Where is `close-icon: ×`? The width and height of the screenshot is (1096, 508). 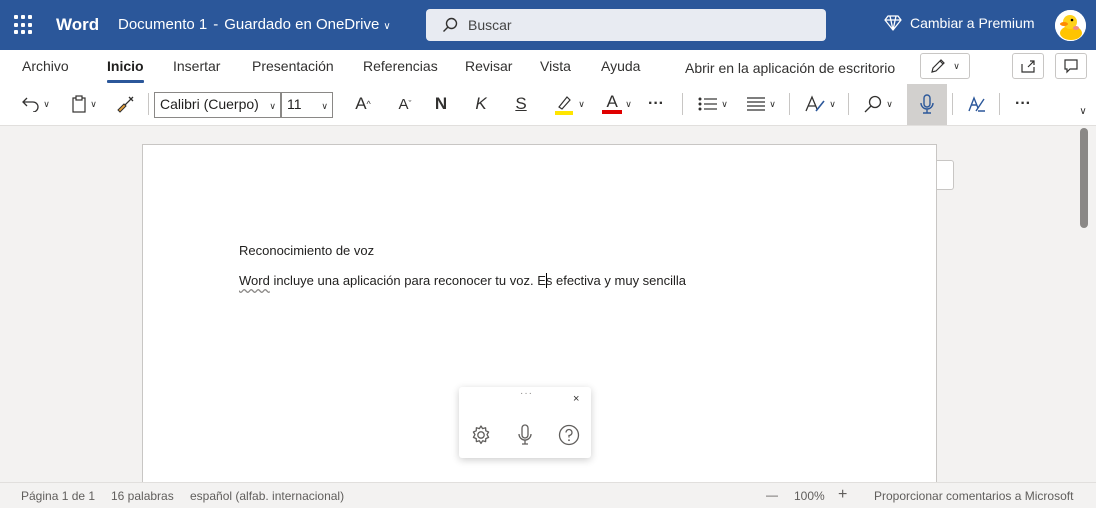 close-icon: × is located at coordinates (576, 399).